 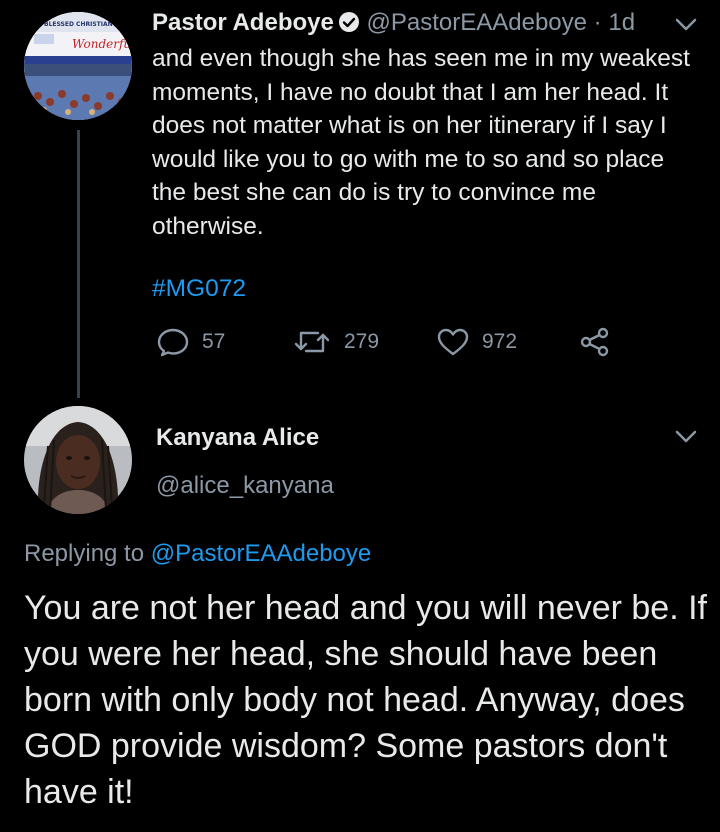 What do you see at coordinates (199, 289) in the screenshot?
I see `hashtag-link: #MG072` at bounding box center [199, 289].